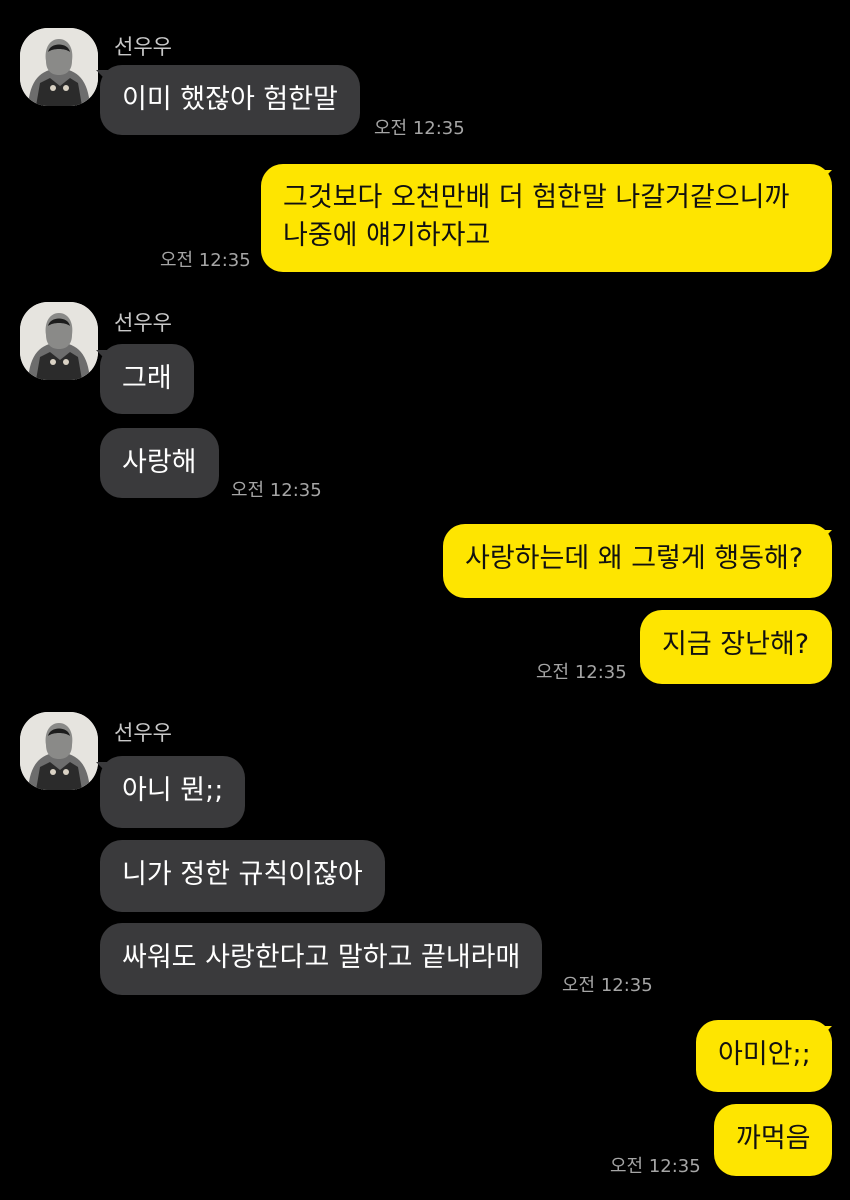  Describe the element at coordinates (321, 959) in the screenshot. I see `message-bubble: 싸워도 사랑한다고 말하고 끝내라매` at that location.